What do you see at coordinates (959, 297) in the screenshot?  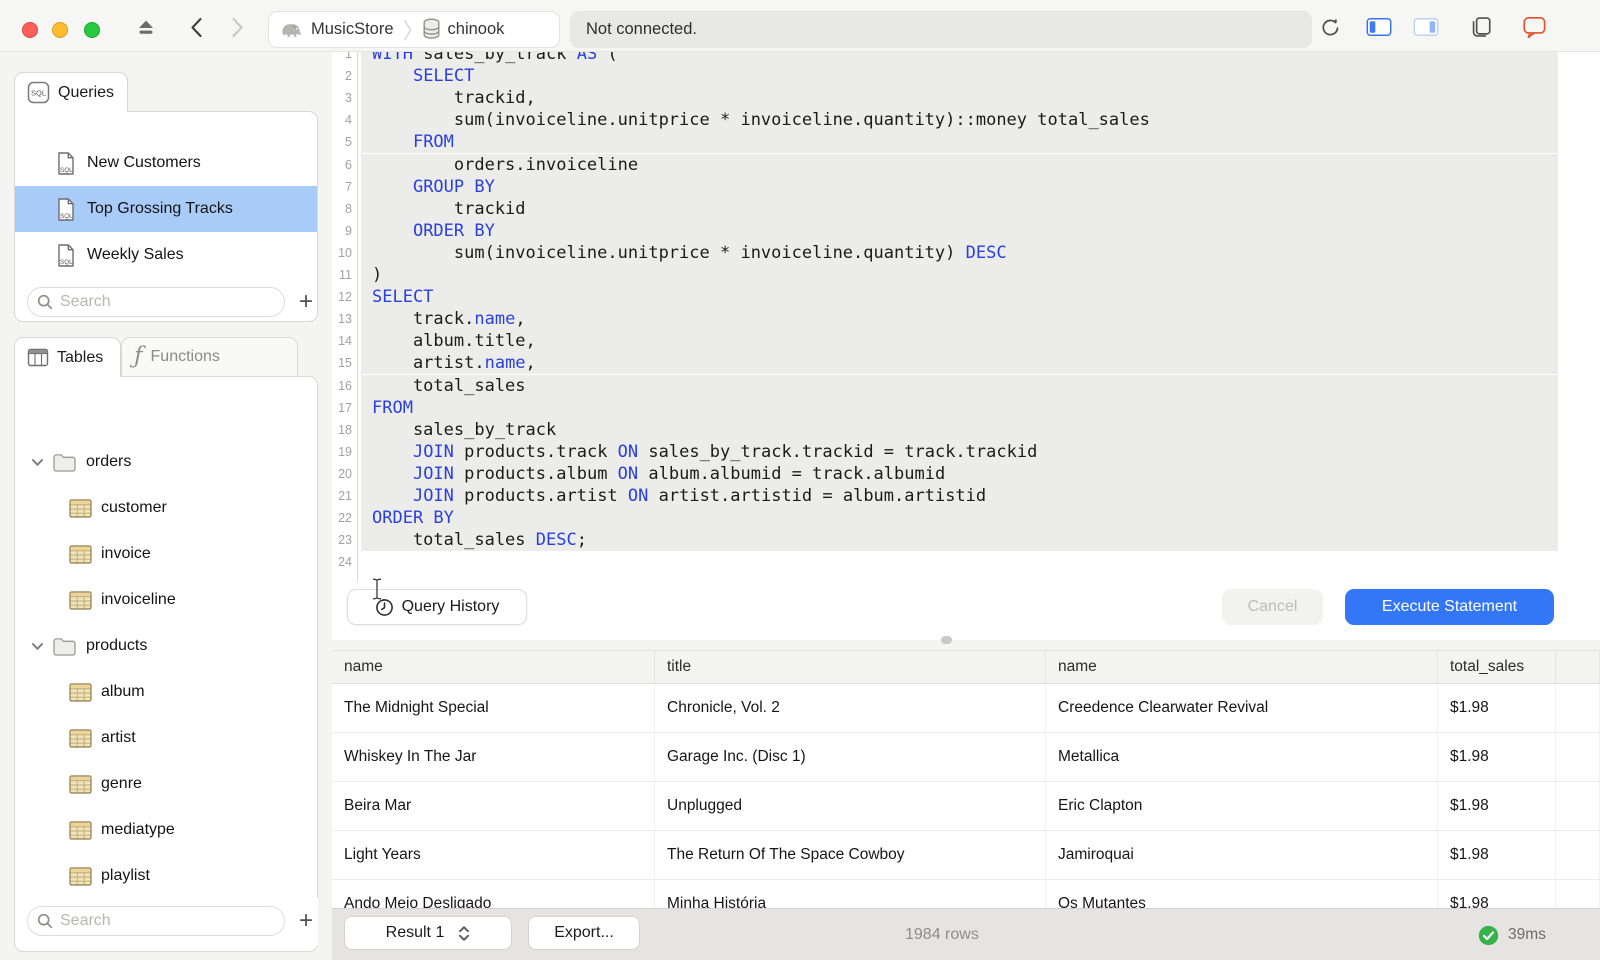 I see `code-line-12: SELECT` at bounding box center [959, 297].